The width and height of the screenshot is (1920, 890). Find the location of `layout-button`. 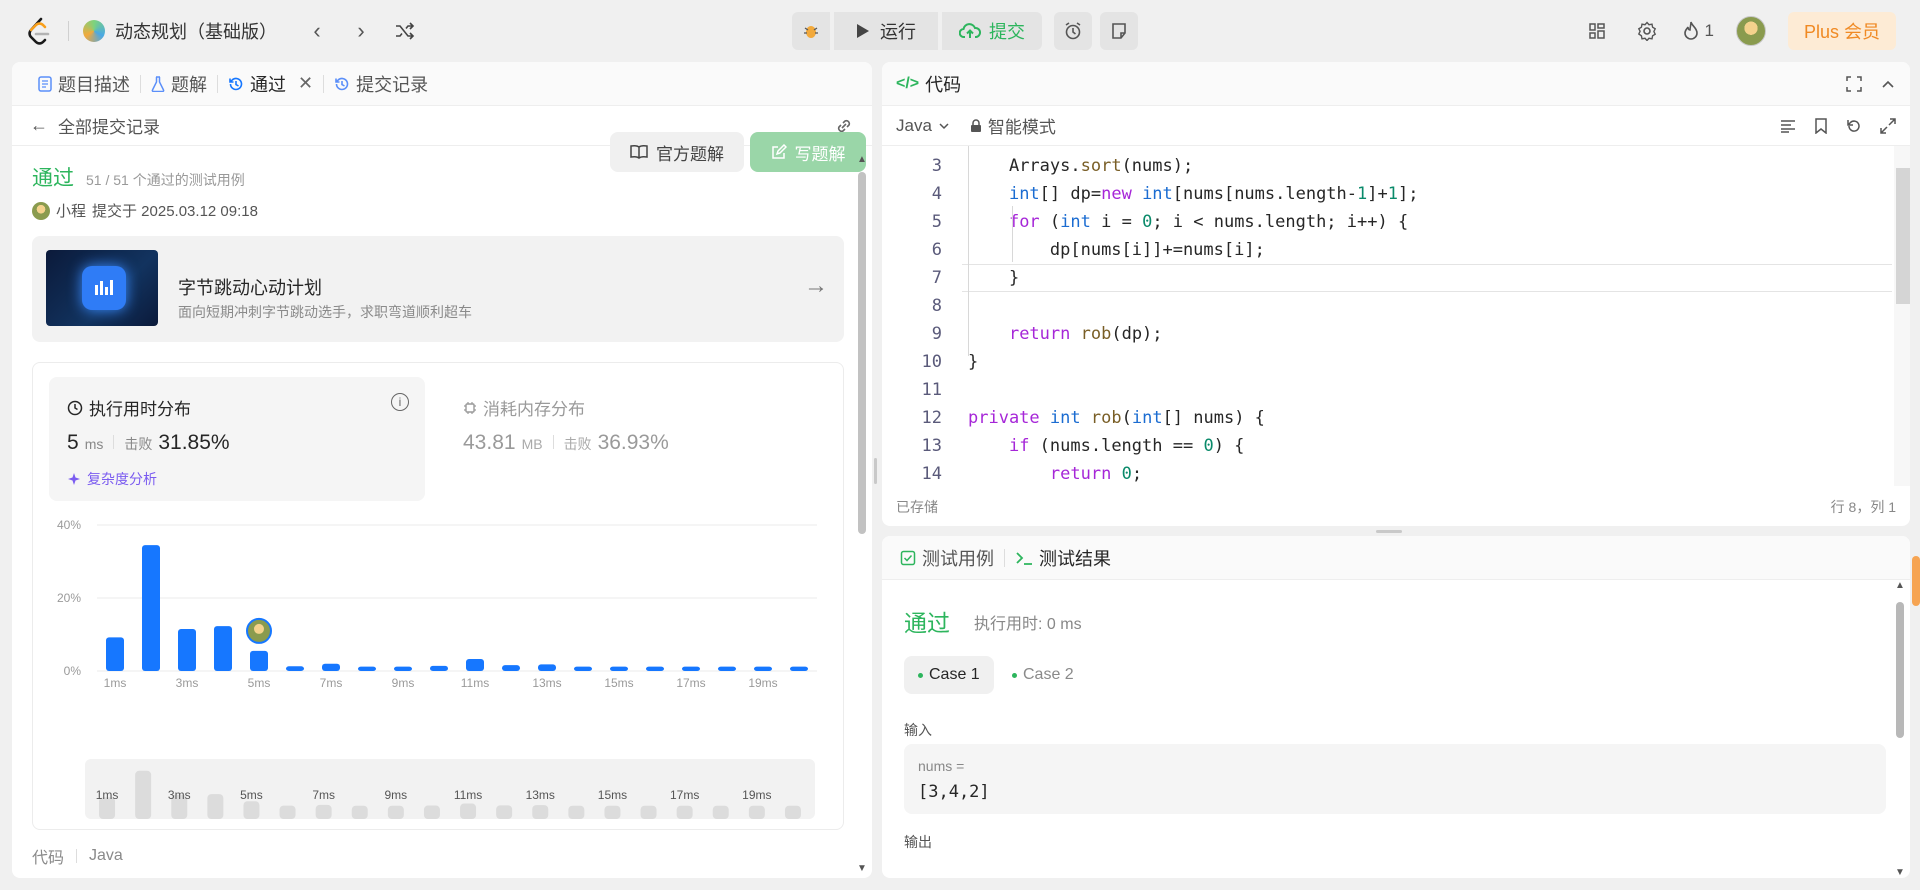

layout-button is located at coordinates (1597, 31).